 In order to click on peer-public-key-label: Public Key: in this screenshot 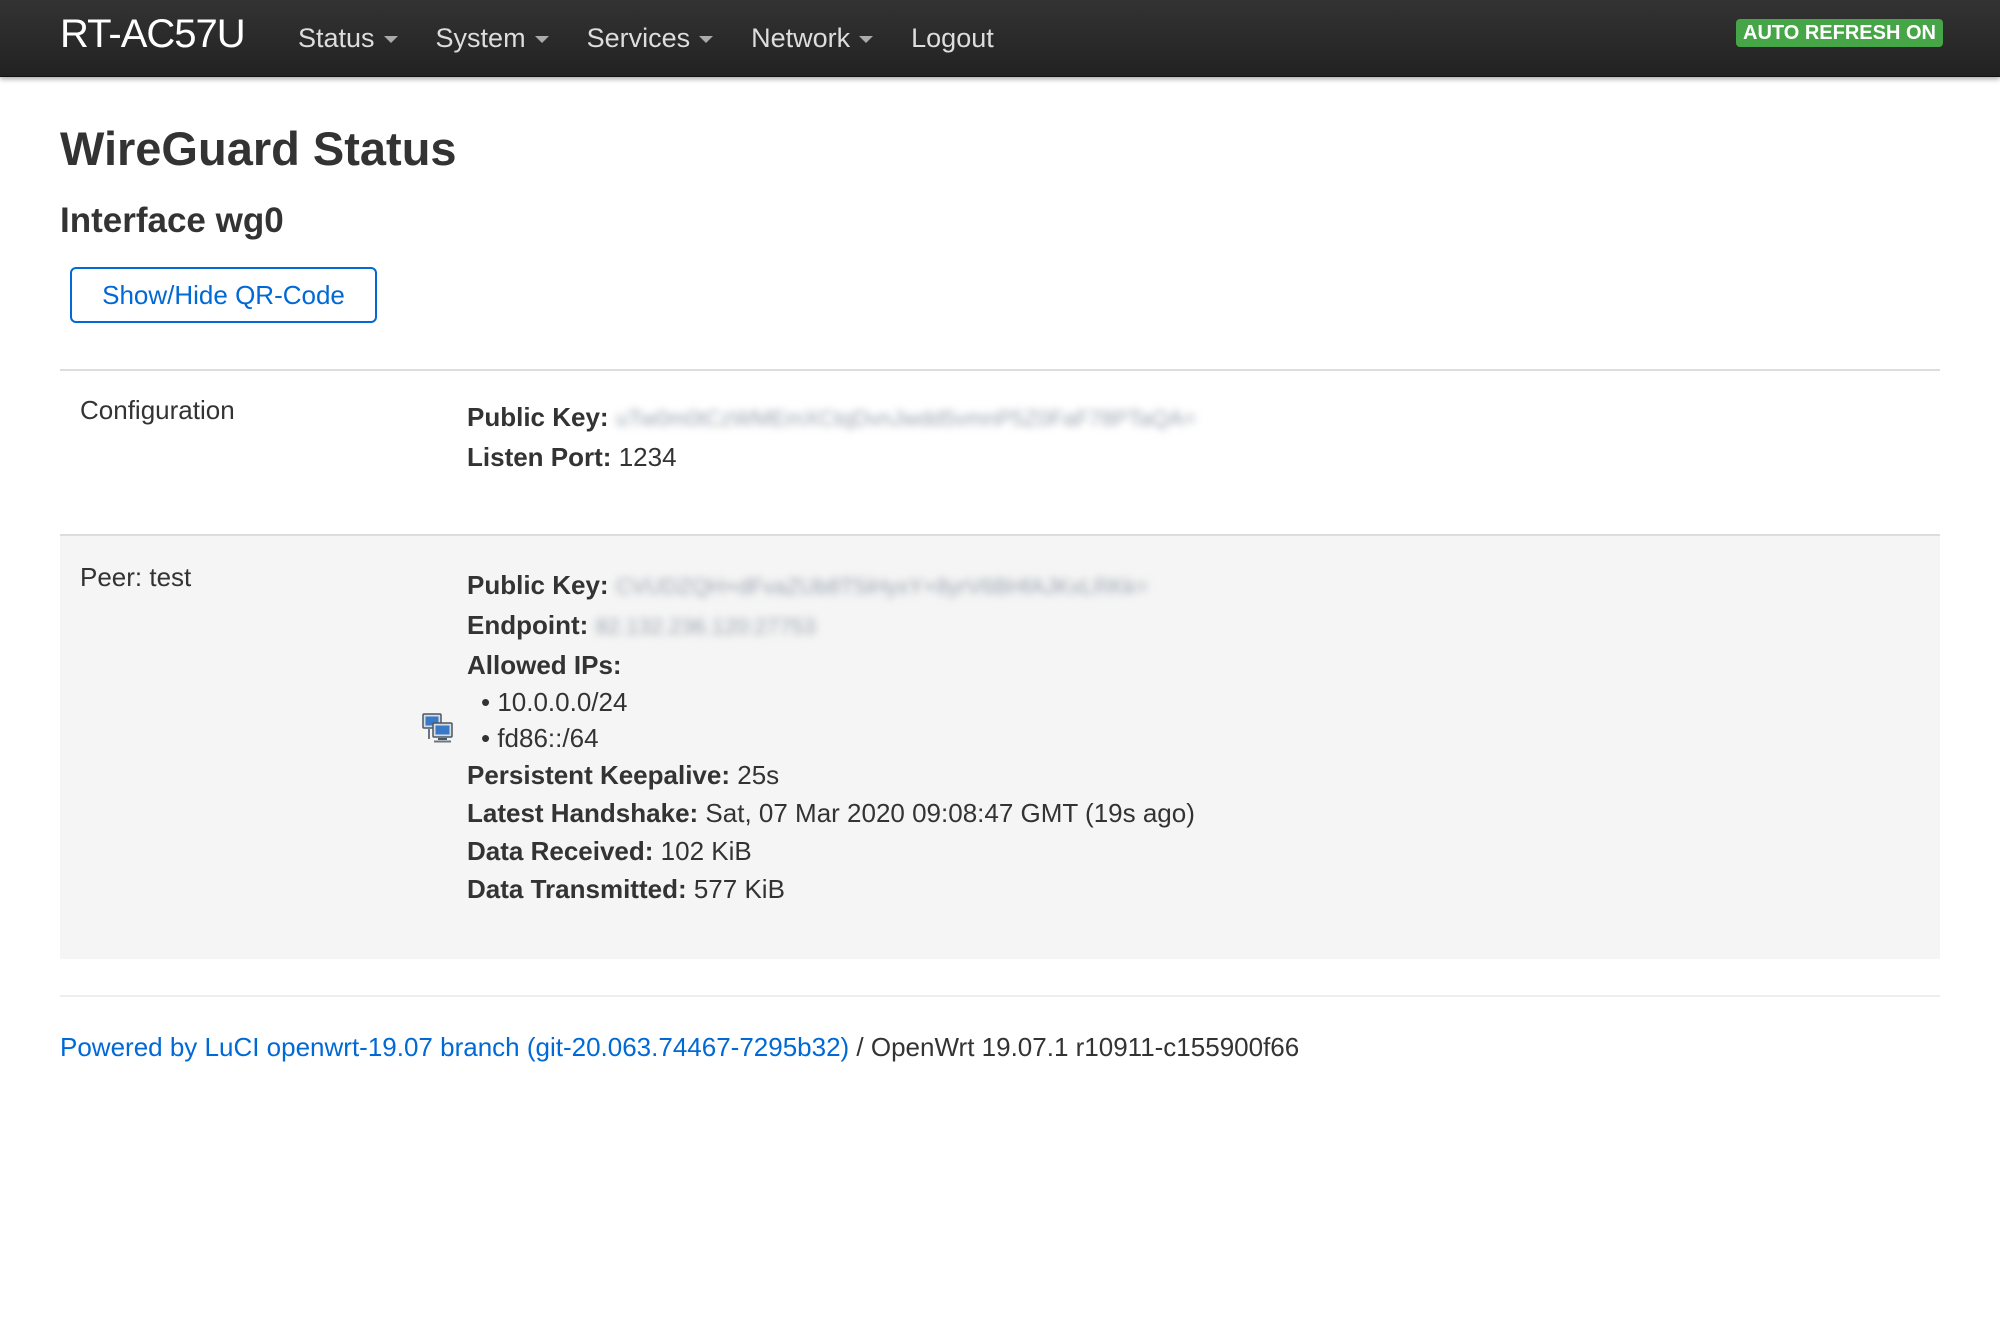, I will do `click(538, 585)`.